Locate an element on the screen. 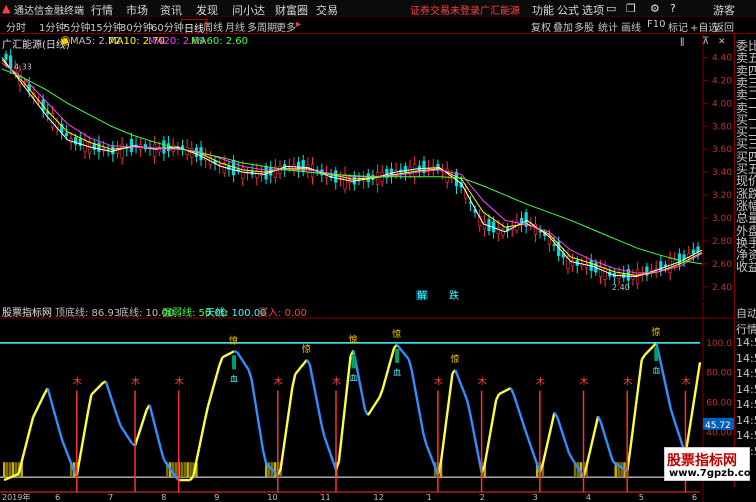 This screenshot has width=756, height=502. btn-overlay: 叠加 is located at coordinates (563, 26).